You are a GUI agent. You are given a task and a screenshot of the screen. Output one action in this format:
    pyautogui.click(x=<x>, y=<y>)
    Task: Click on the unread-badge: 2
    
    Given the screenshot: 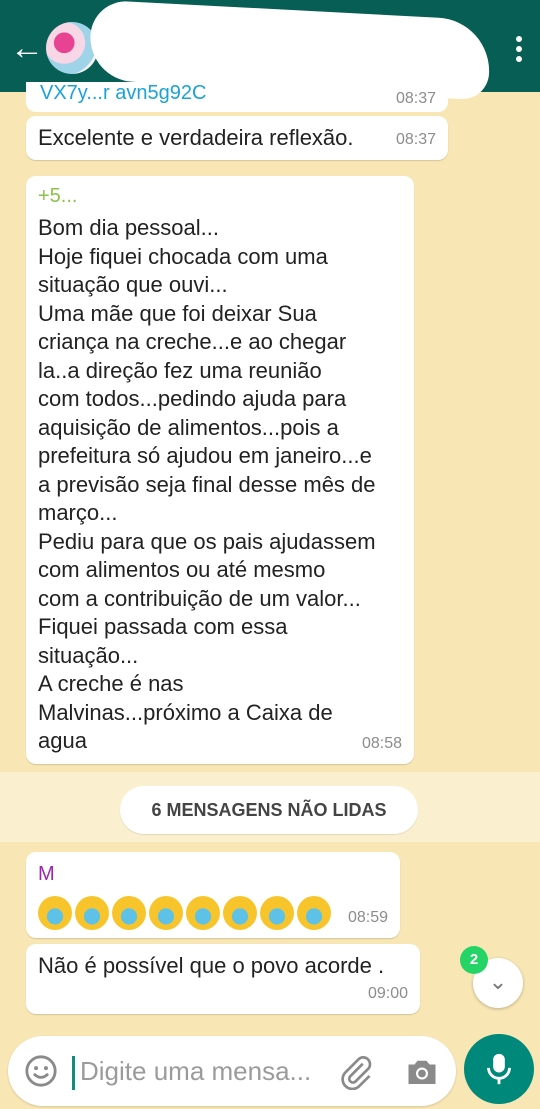 What is the action you would take?
    pyautogui.click(x=474, y=960)
    